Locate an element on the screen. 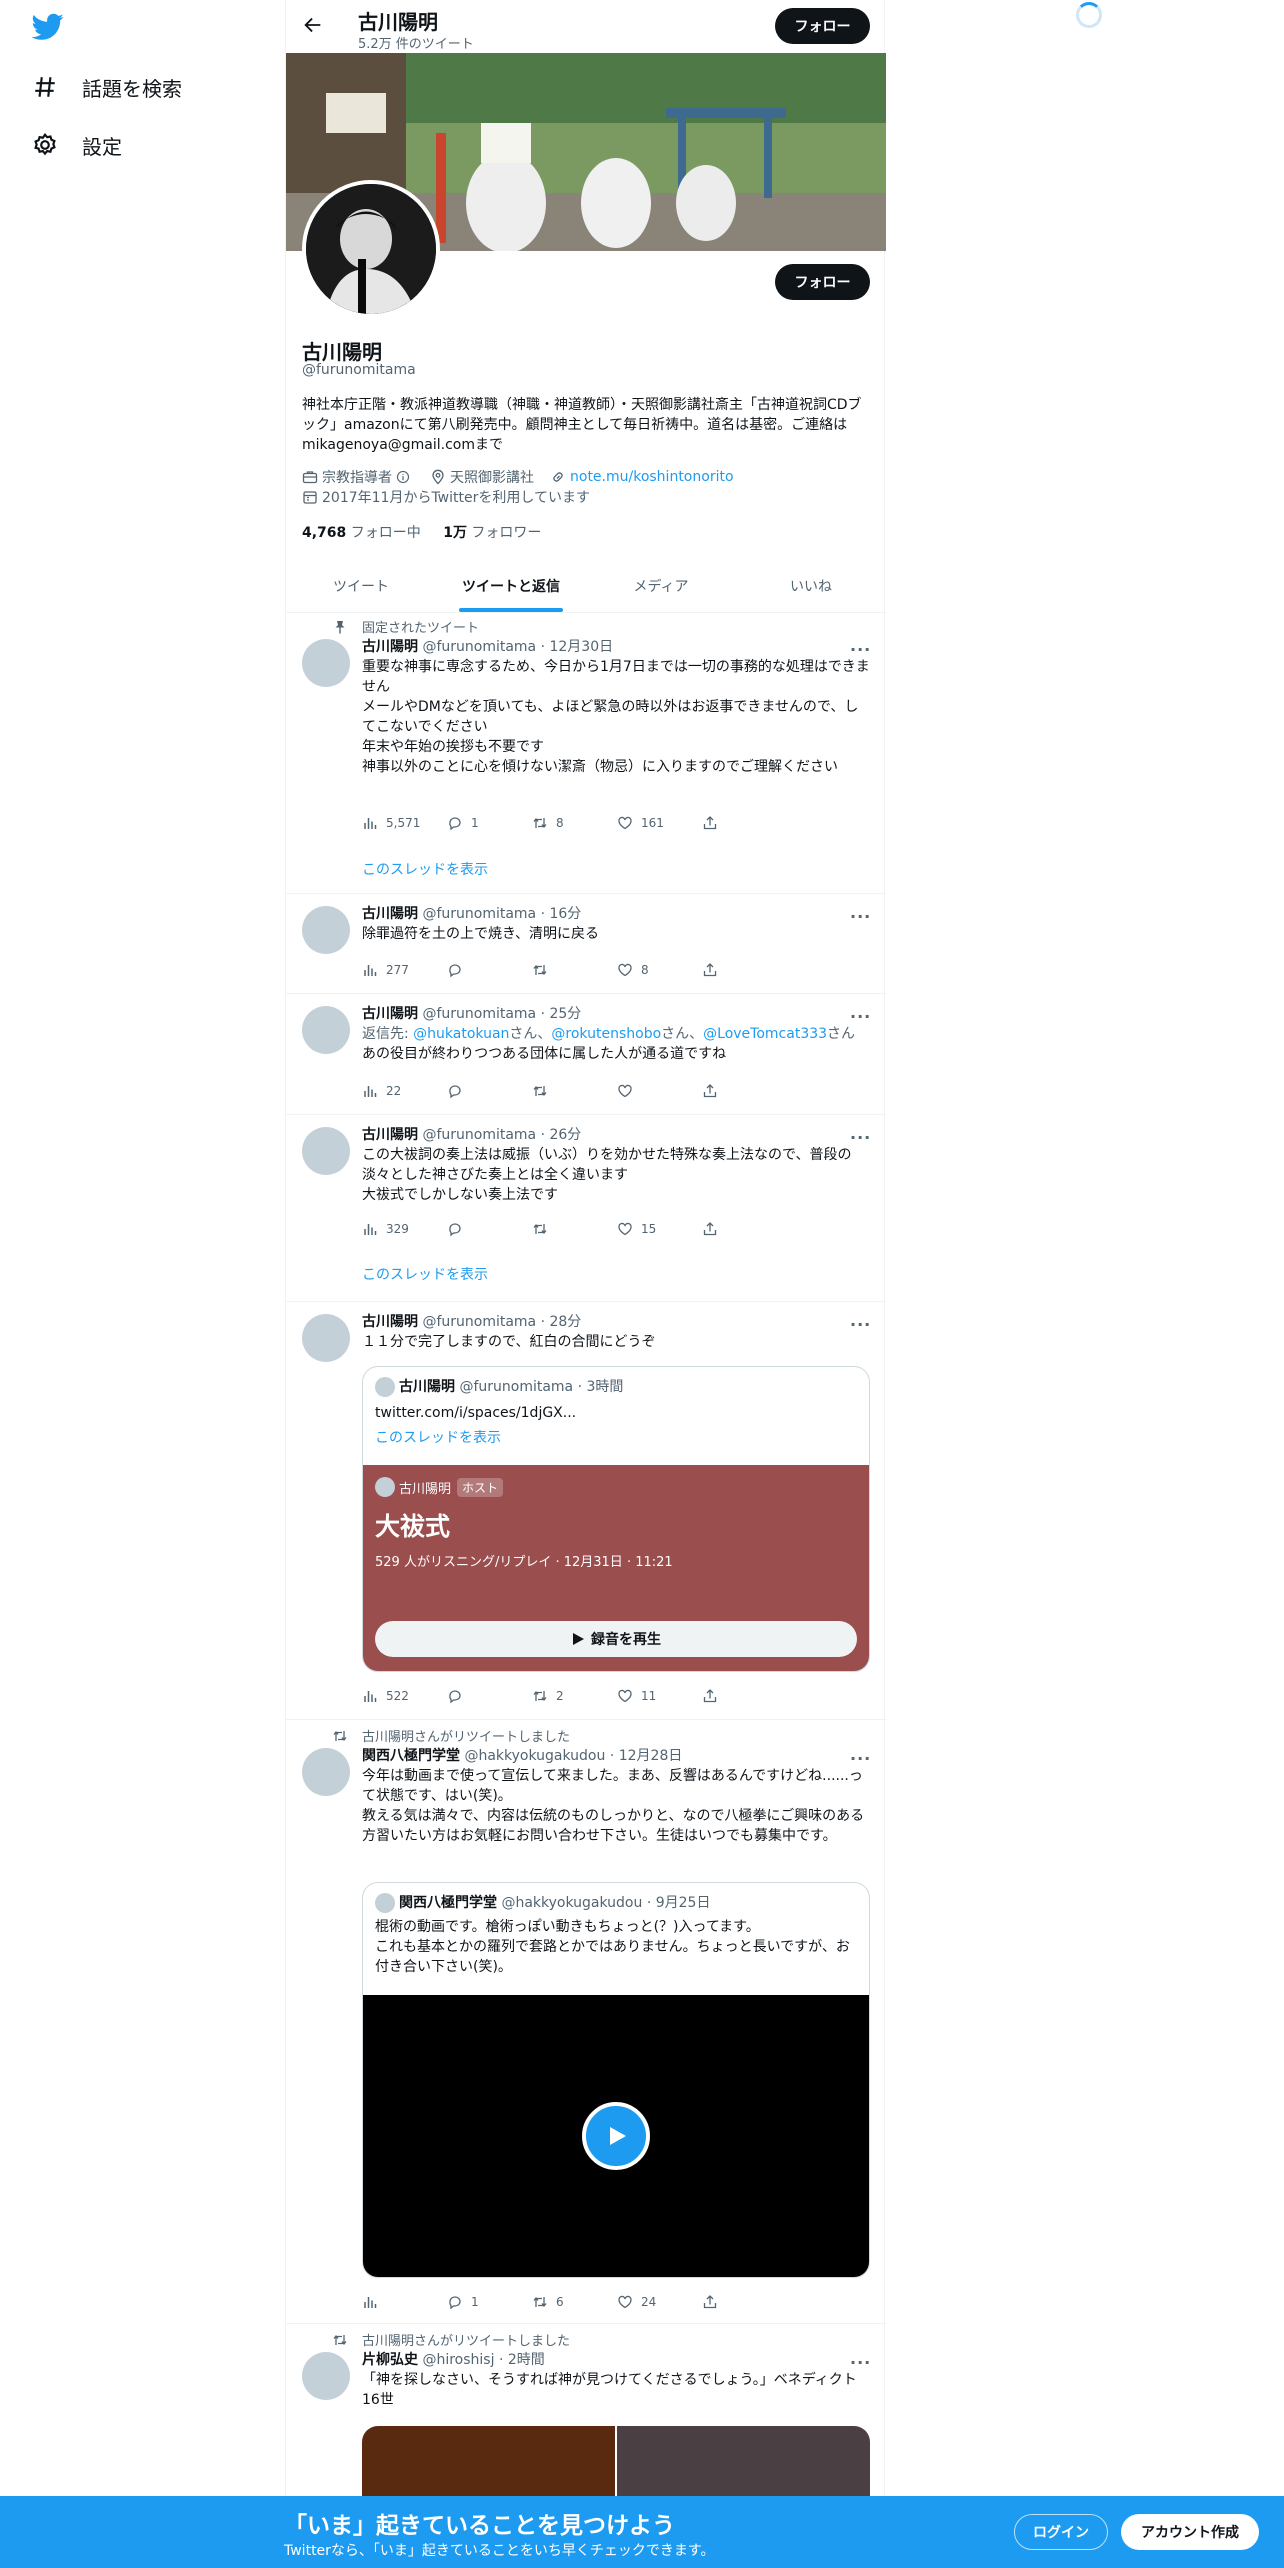 The width and height of the screenshot is (1284, 2568). quoted-show-thread-link: このスレッドを表示 is located at coordinates (438, 1437).